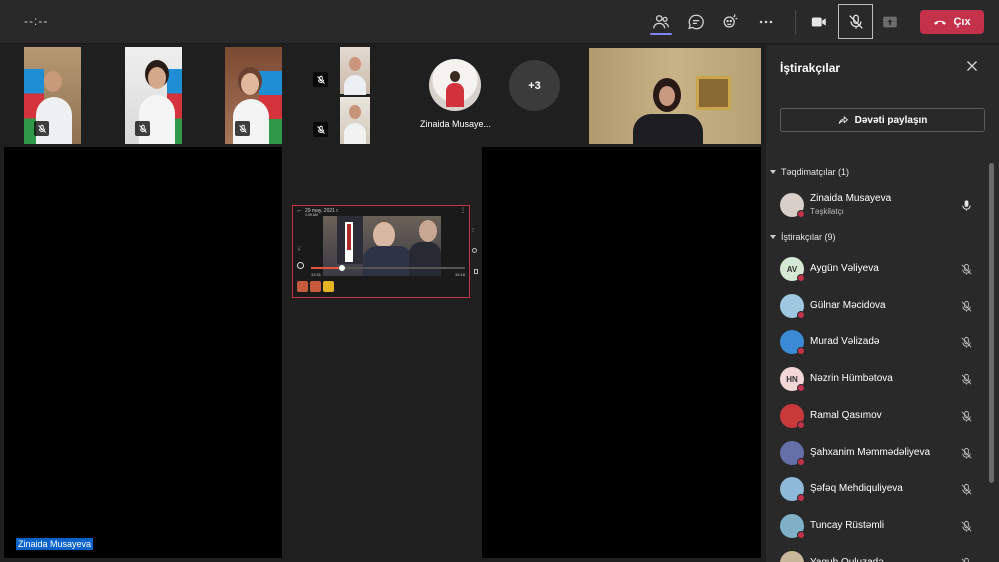 The height and width of the screenshot is (562, 999). What do you see at coordinates (851, 379) in the screenshot?
I see `participant-name: Nəzrin Hümbətova` at bounding box center [851, 379].